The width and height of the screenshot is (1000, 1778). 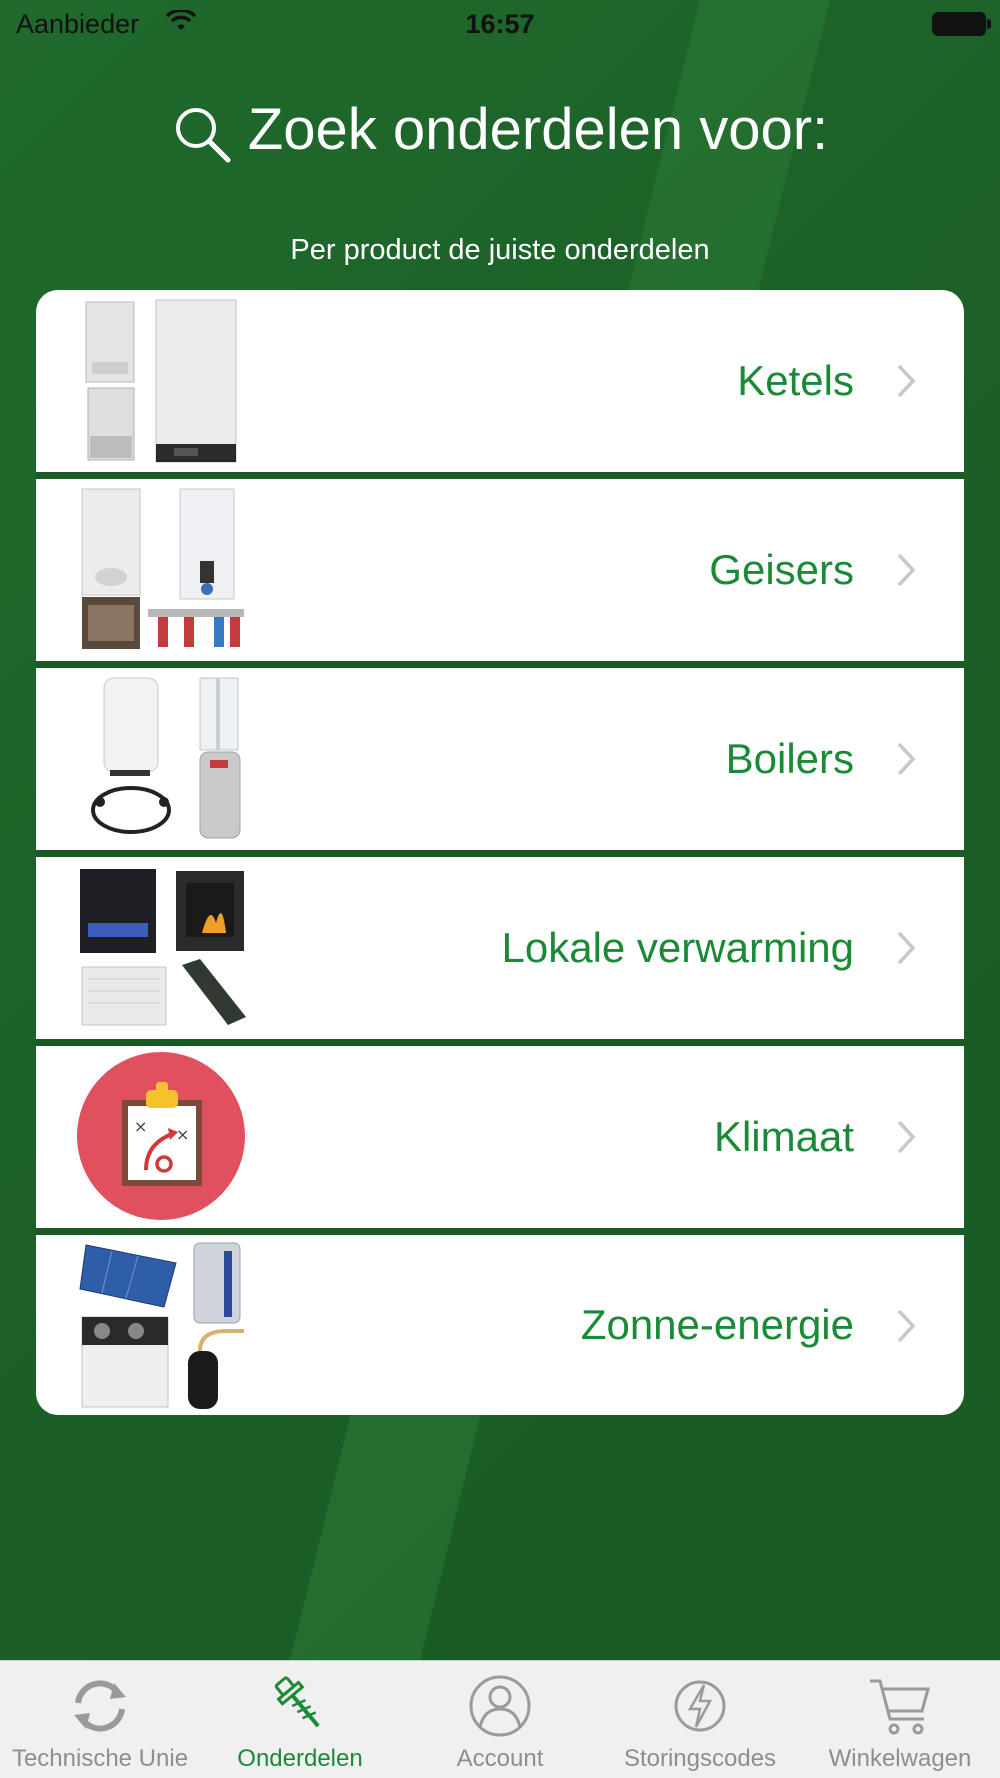 I want to click on geyser-products-thumbnail, so click(x=162, y=568).